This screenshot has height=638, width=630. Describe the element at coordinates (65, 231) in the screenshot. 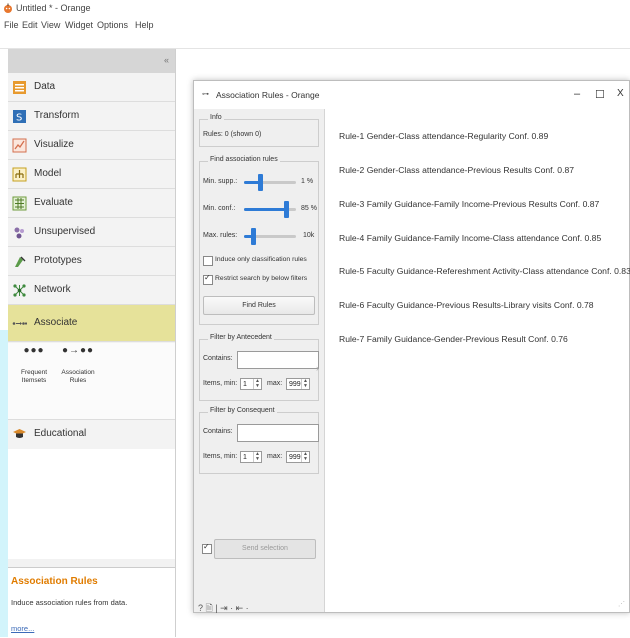

I see `category-label: Unsupervised` at that location.